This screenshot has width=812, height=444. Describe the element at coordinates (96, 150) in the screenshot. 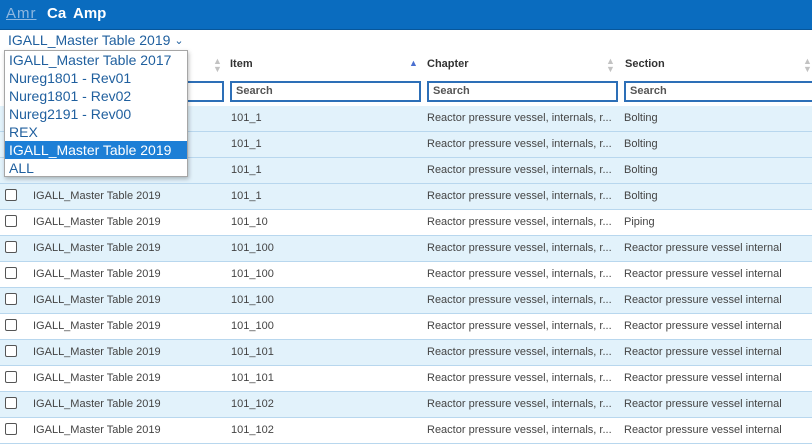

I see `dropdown-option-selected: IGALL_Master Table 2019` at that location.